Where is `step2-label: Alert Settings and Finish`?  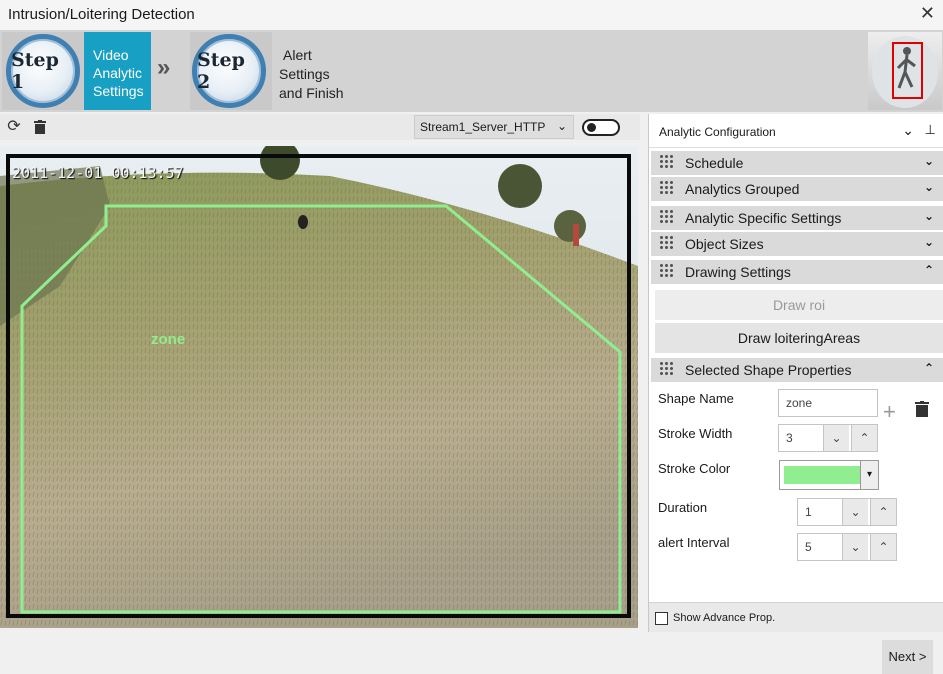
step2-label: Alert Settings and Finish is located at coordinates (311, 74).